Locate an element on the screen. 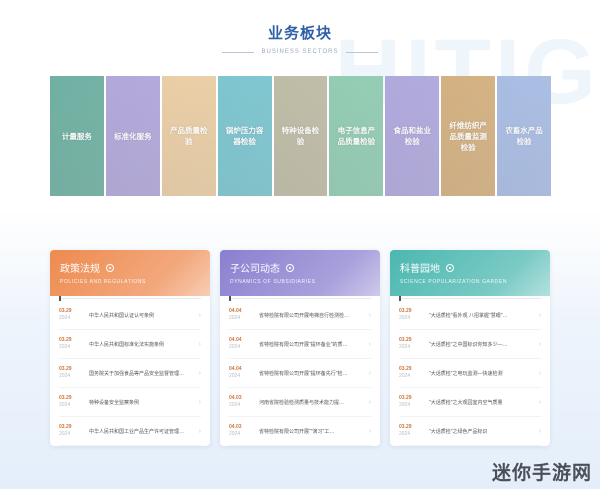 The width and height of the screenshot is (600, 489). card-title-row: 政策法规 is located at coordinates (130, 267).